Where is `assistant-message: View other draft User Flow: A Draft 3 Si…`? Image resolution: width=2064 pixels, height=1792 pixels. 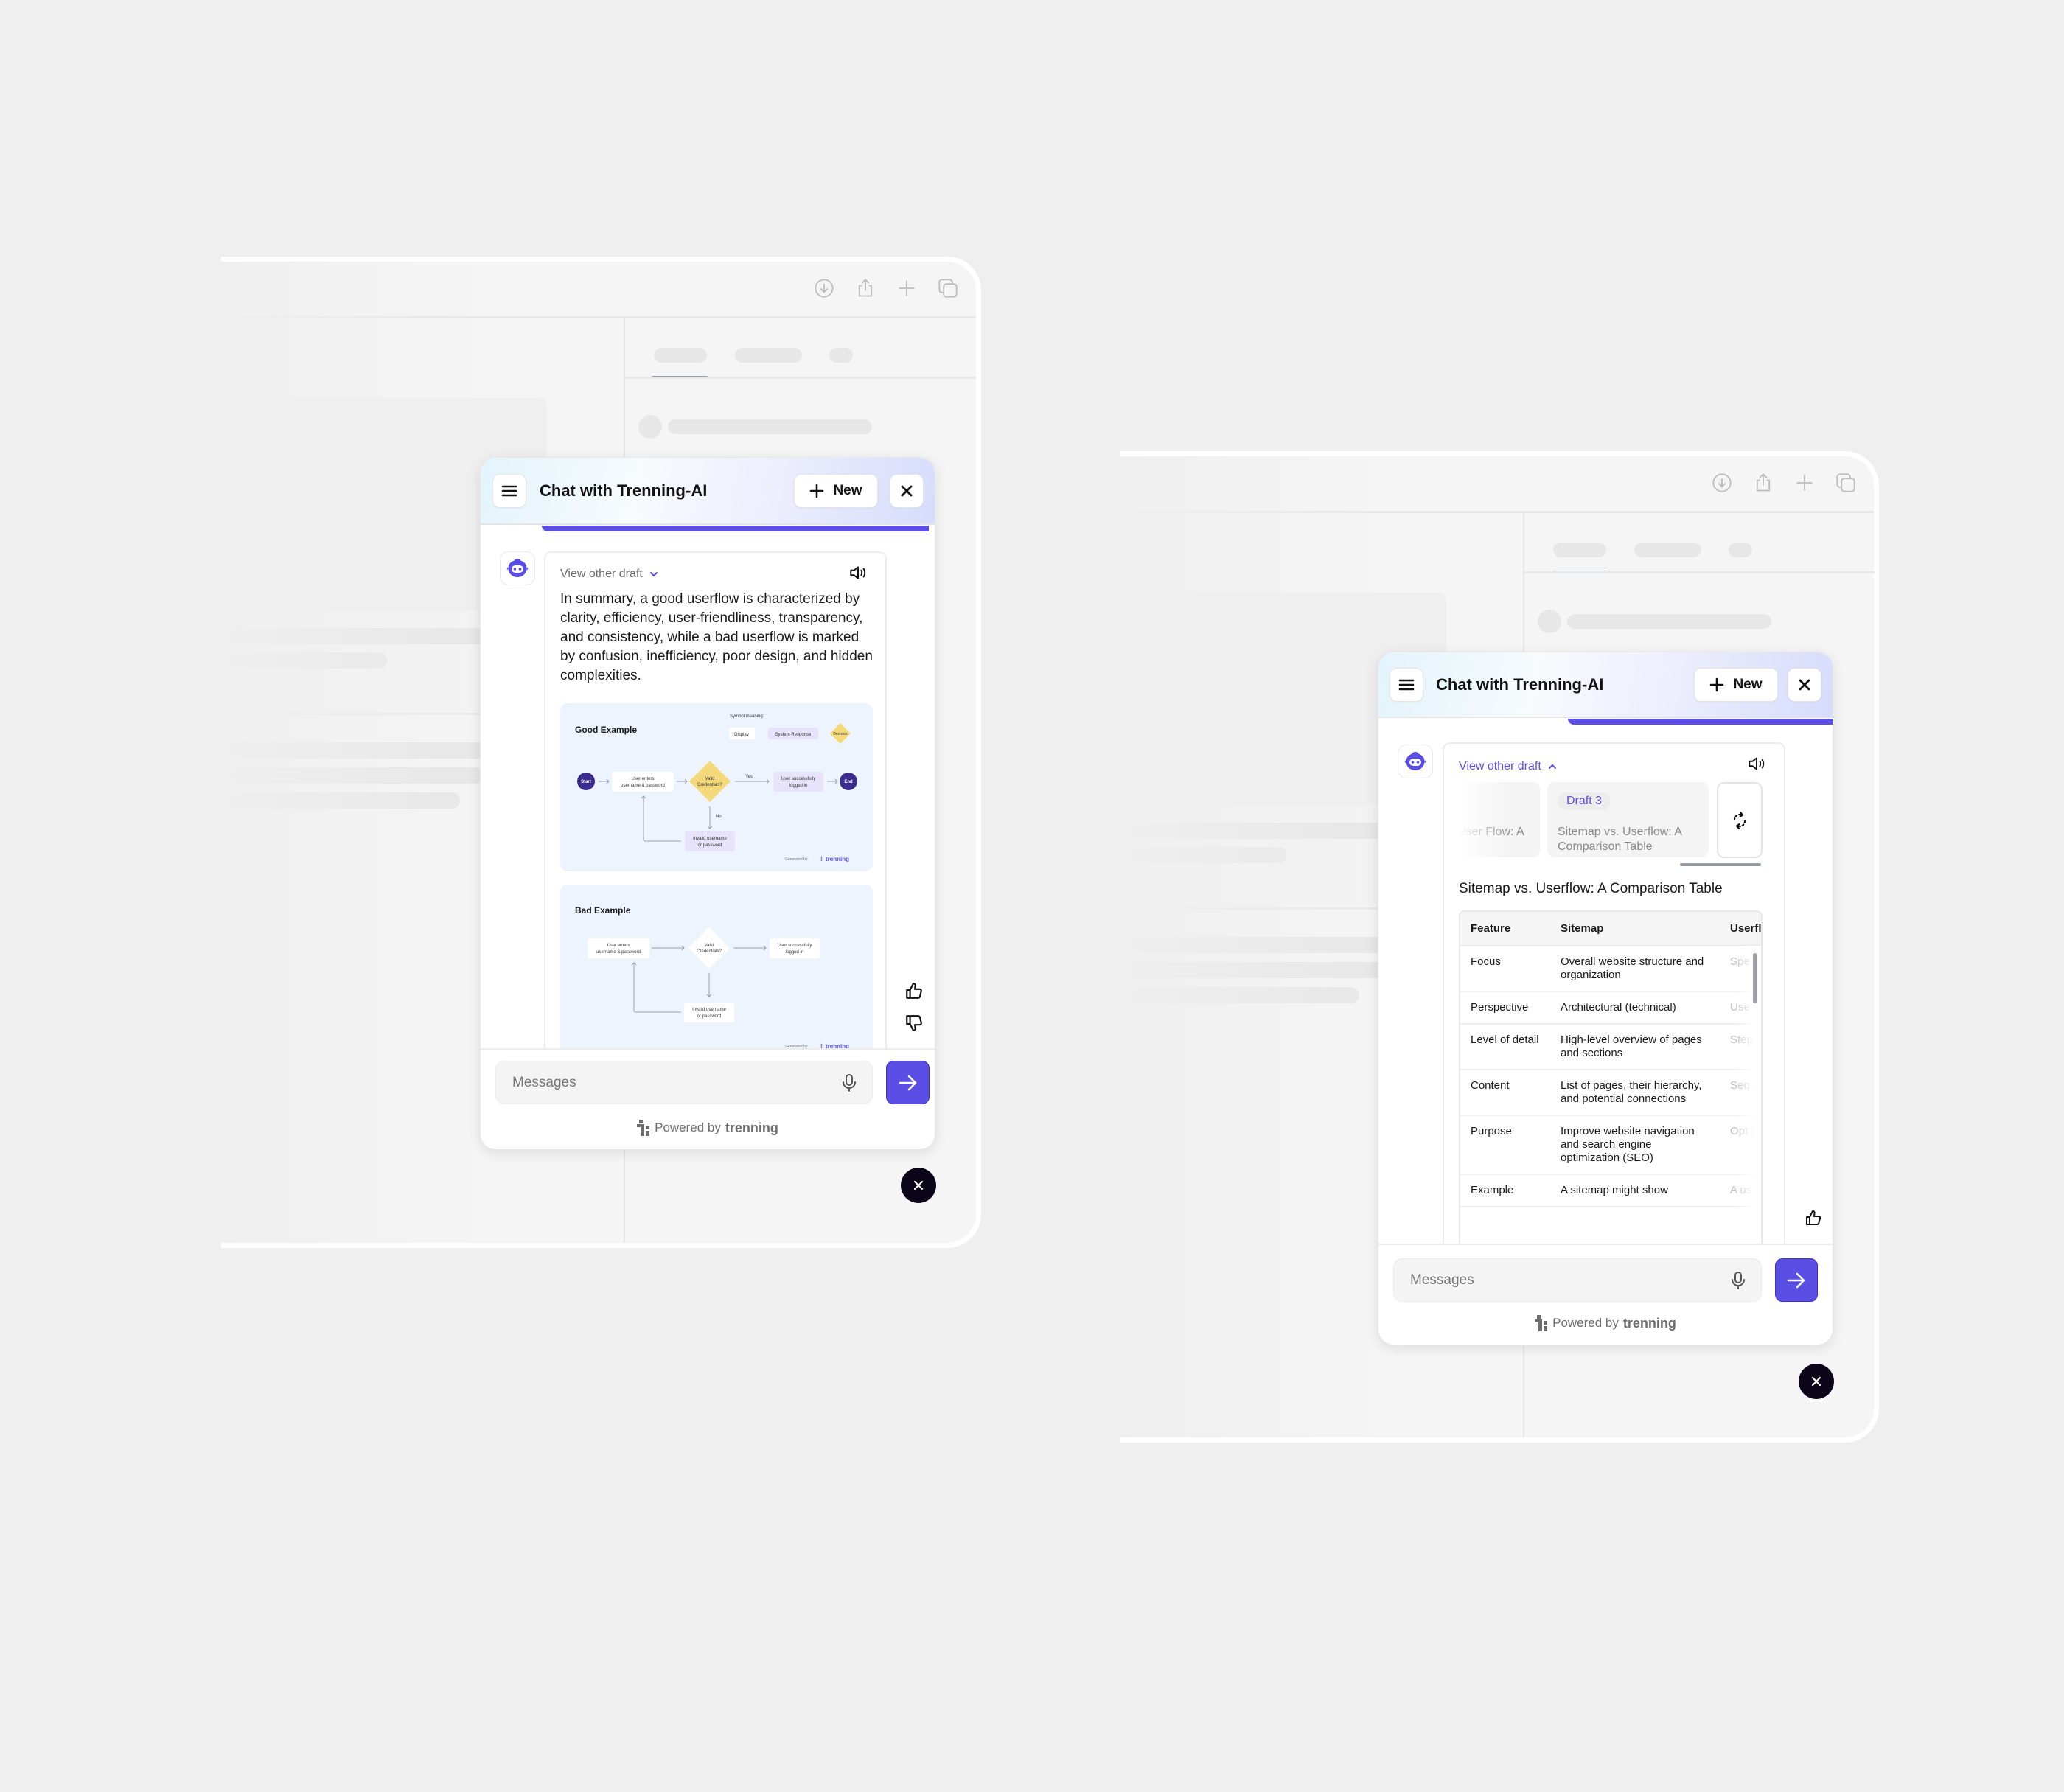
assistant-message: View other draft User Flow: A Draft 3 Si… is located at coordinates (1614, 993).